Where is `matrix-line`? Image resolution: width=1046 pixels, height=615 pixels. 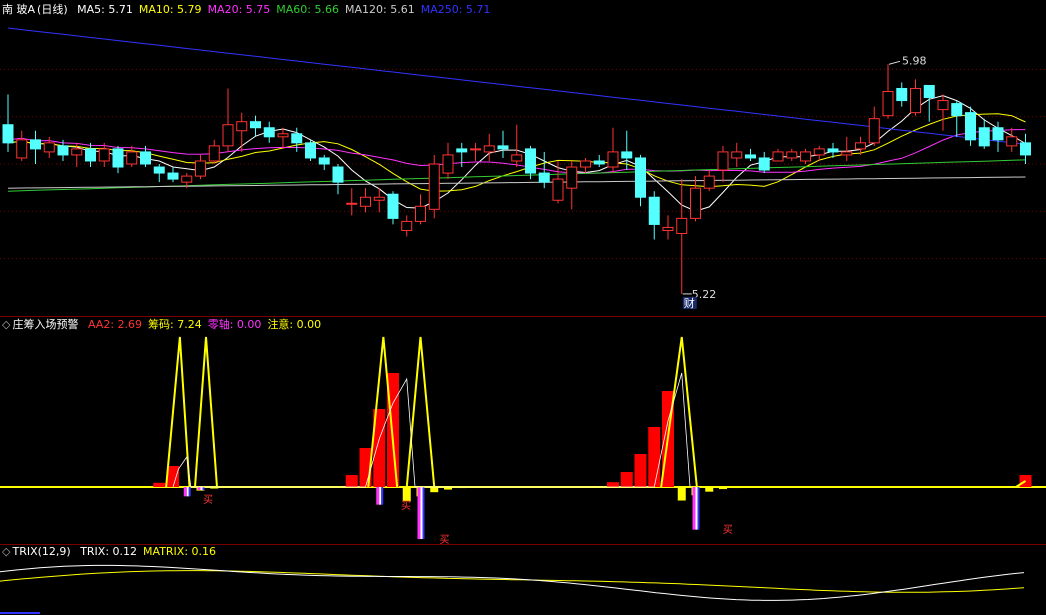 matrix-line is located at coordinates (512, 581).